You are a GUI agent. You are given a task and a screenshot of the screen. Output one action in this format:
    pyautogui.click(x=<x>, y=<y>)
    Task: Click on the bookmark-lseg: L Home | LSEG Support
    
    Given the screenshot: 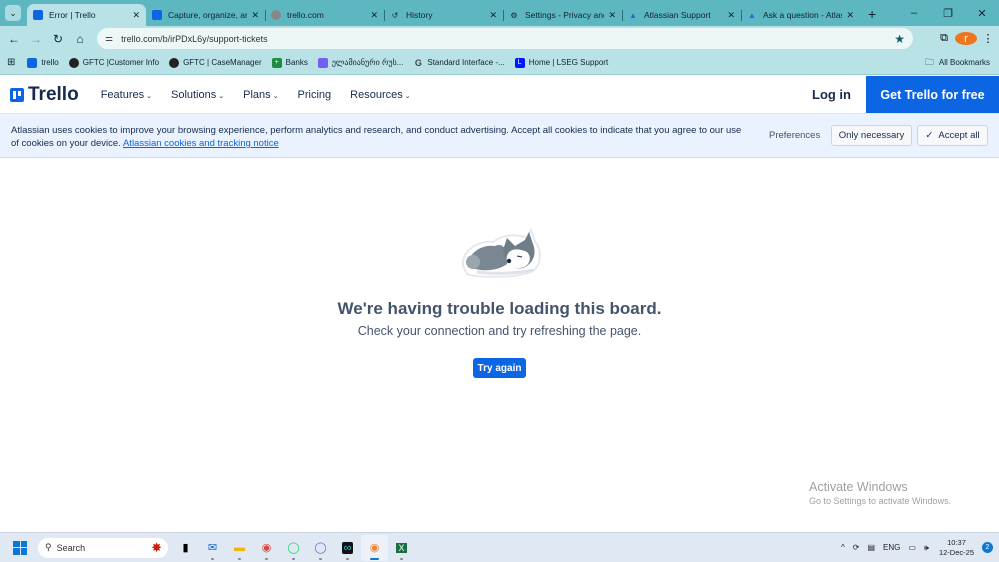 What is the action you would take?
    pyautogui.click(x=561, y=62)
    